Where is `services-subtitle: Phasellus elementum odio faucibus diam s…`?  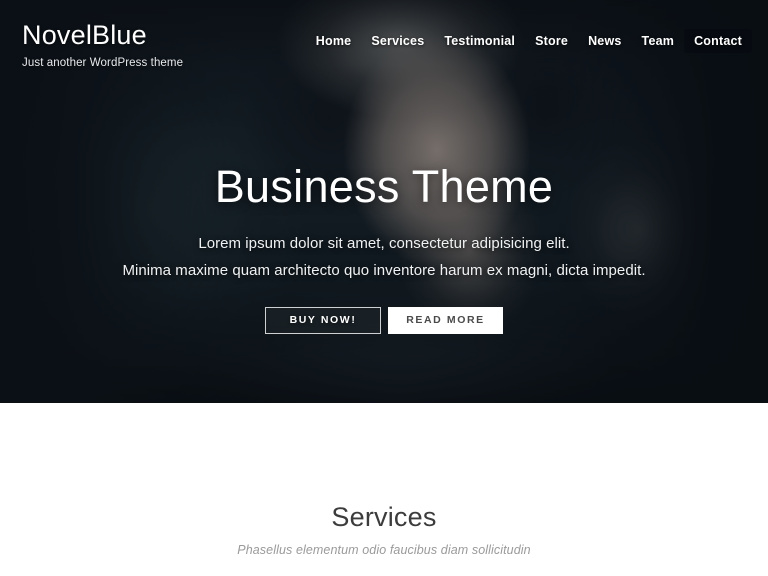
services-subtitle: Phasellus elementum odio faucibus diam s… is located at coordinates (384, 550).